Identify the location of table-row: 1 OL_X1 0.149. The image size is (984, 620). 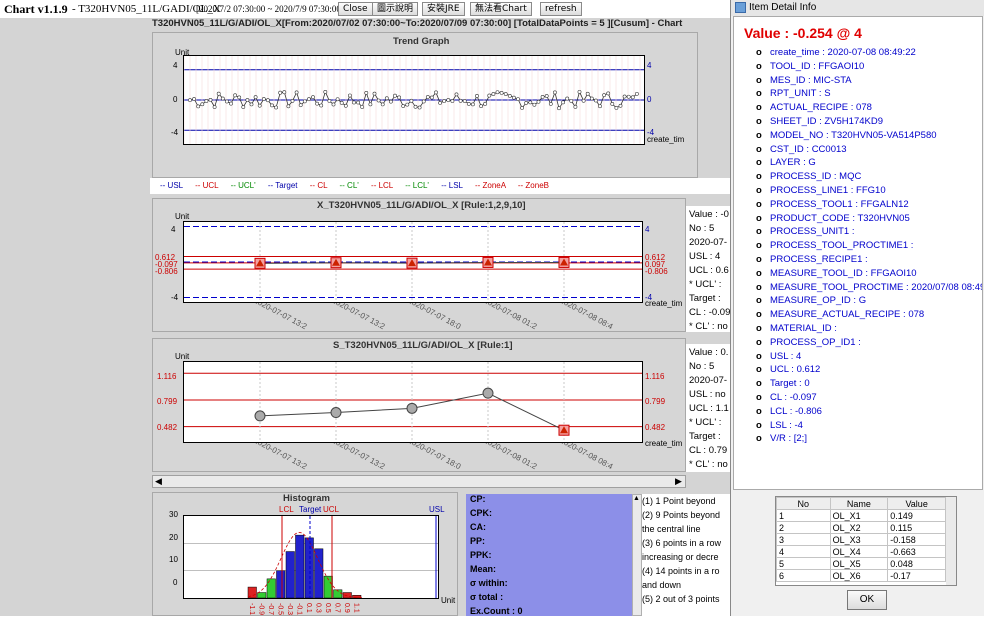
(861, 515).